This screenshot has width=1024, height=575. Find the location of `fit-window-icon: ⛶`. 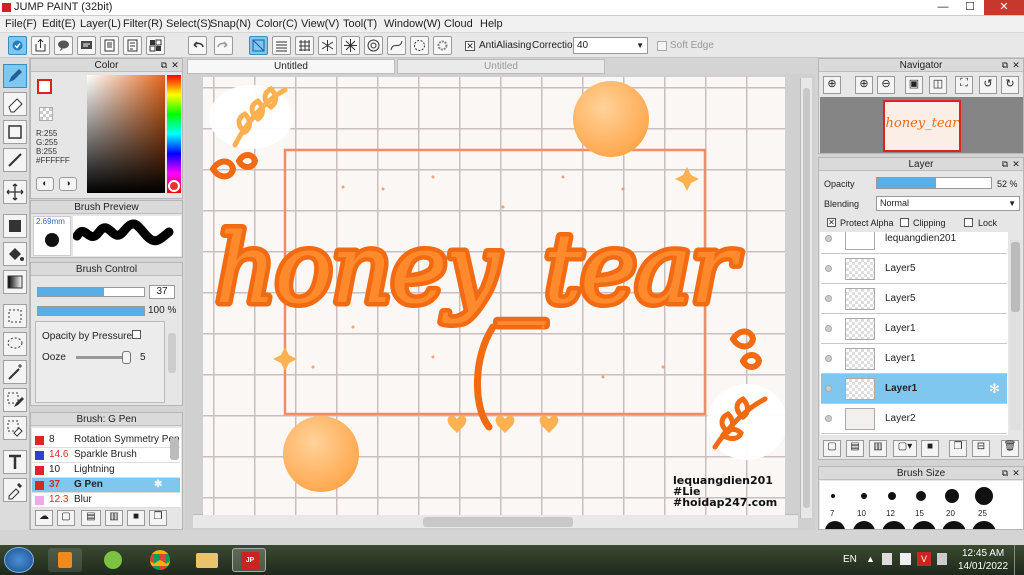

fit-window-icon: ⛶ is located at coordinates (964, 85).